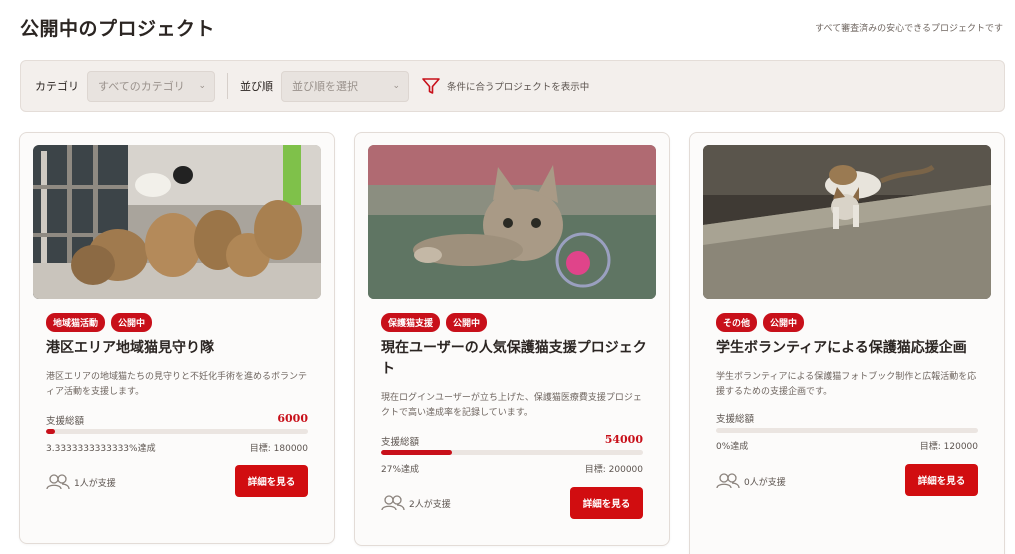 This screenshot has width=1015, height=554. I want to click on kitten-playing-photo, so click(512, 222).